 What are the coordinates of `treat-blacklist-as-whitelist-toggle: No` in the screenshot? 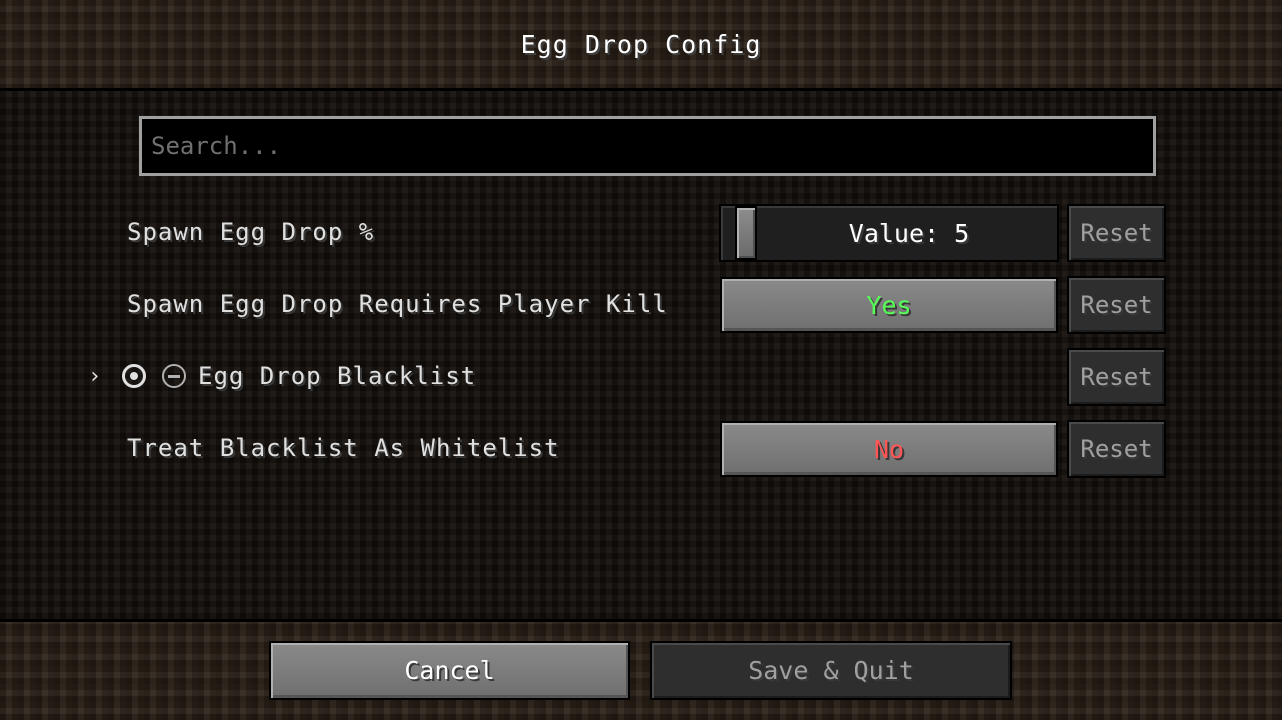 It's located at (889, 449).